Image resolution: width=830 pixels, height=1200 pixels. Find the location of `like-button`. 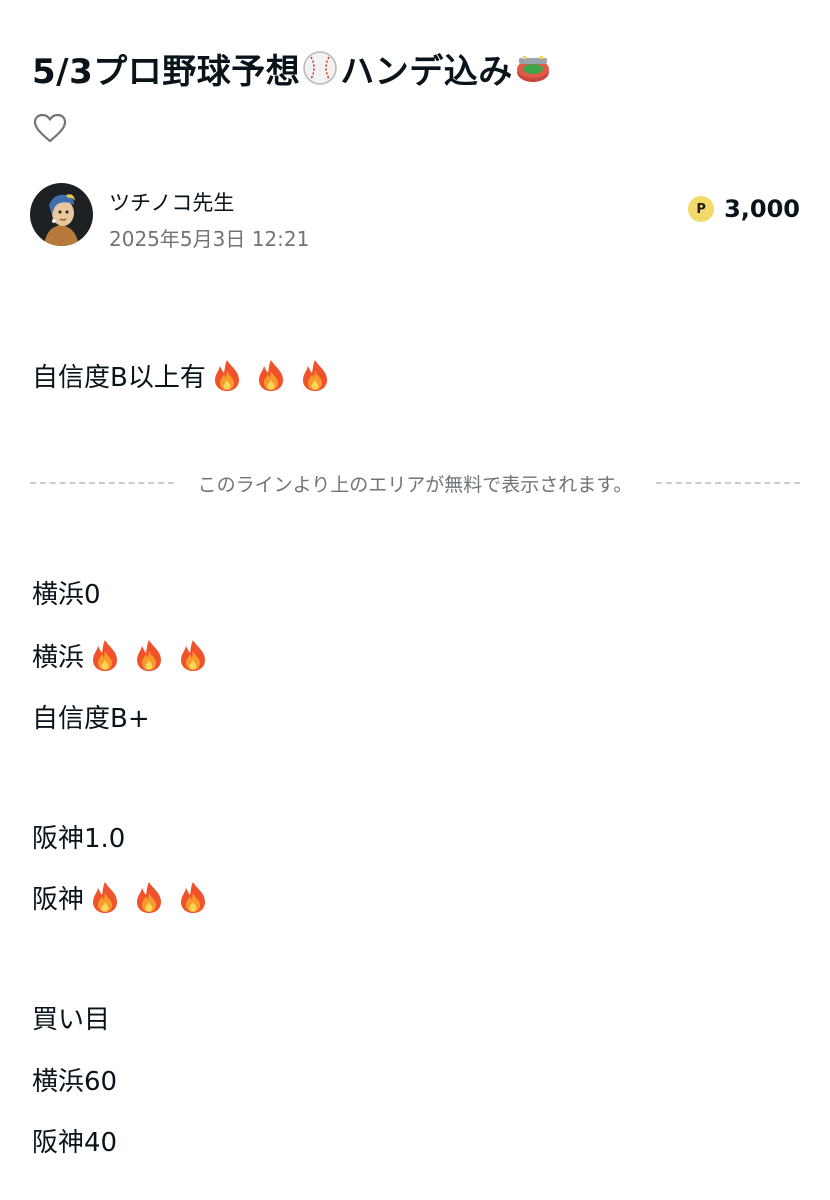

like-button is located at coordinates (50, 128).